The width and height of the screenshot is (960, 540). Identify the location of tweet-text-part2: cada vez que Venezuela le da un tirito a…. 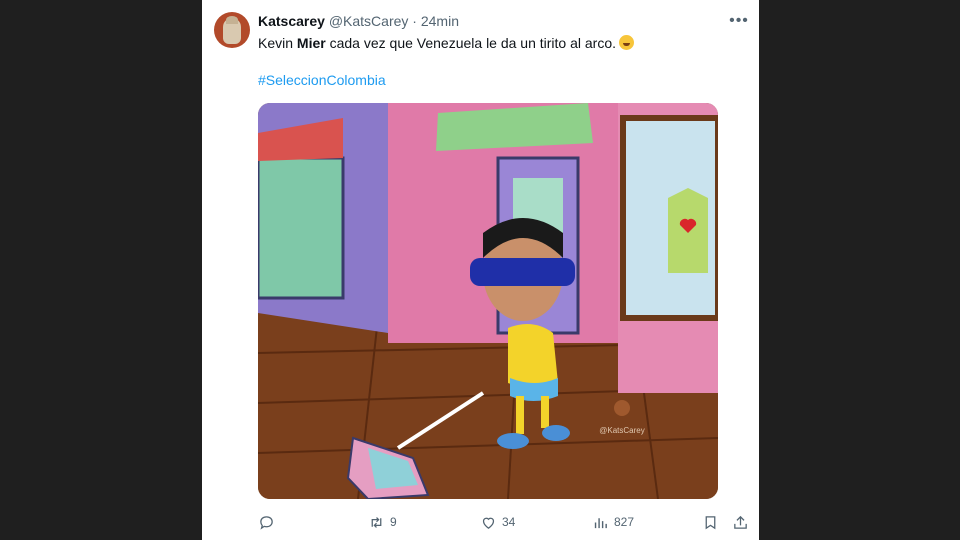
(471, 43).